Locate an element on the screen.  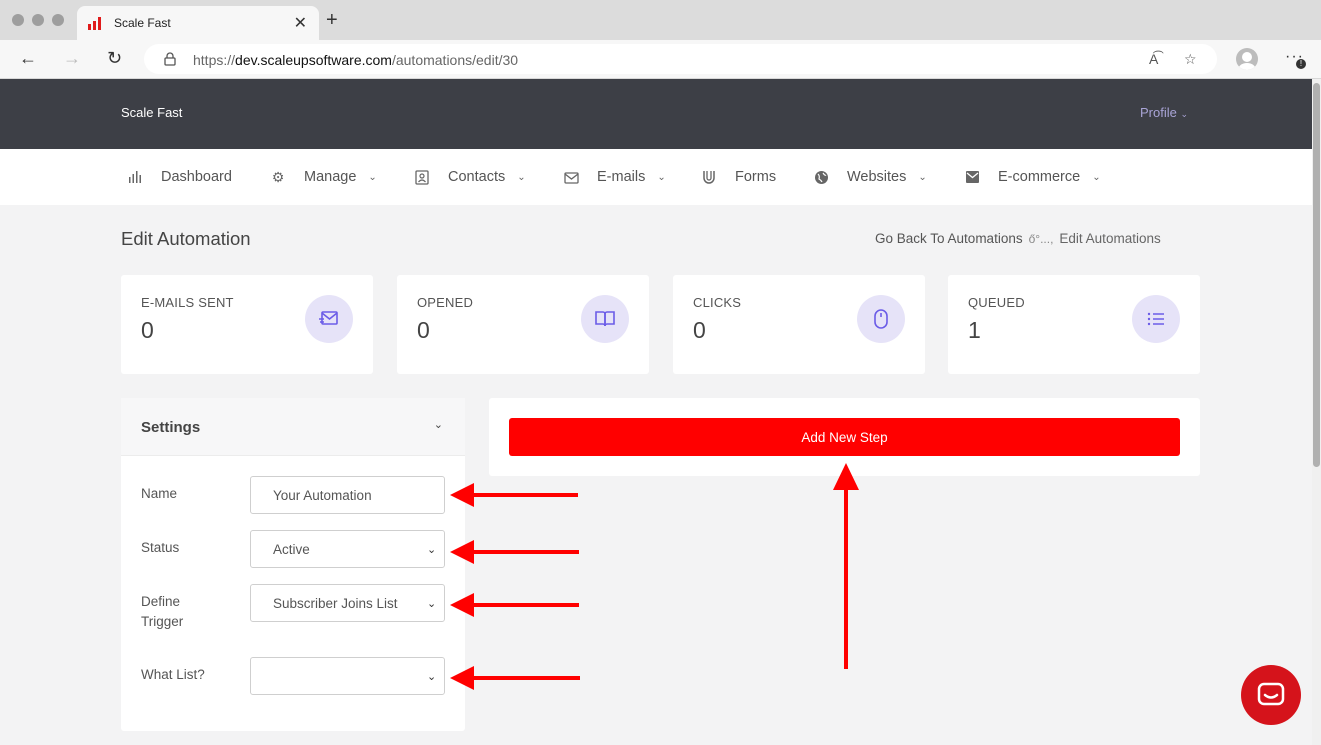
annotation-arrow-status is located at coordinates (514, 552).